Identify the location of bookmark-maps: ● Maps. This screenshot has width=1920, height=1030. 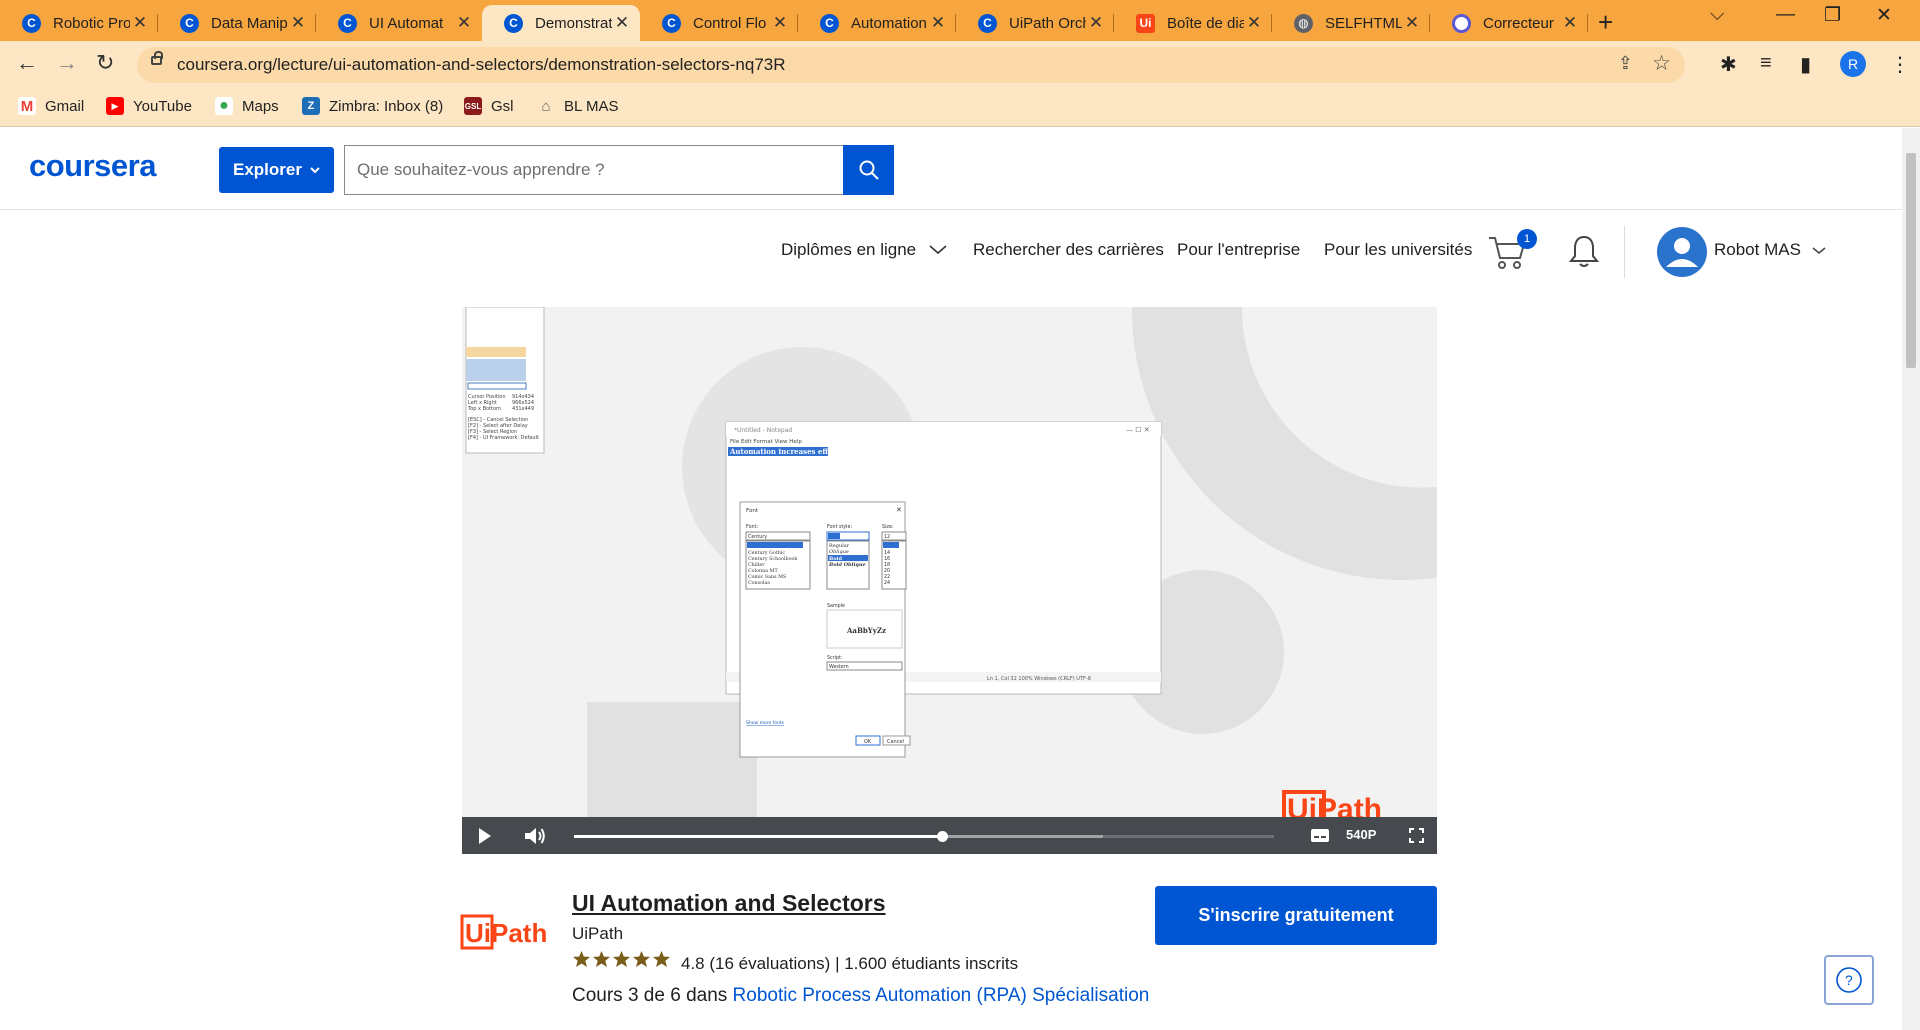
(247, 106).